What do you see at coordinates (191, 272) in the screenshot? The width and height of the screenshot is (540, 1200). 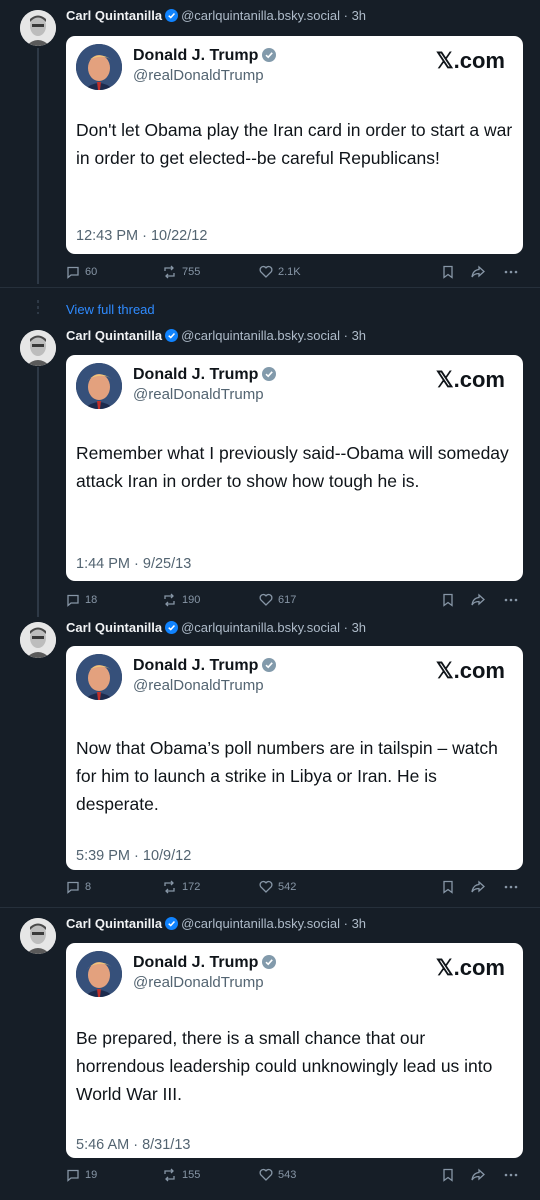 I see `repost-count: 755` at bounding box center [191, 272].